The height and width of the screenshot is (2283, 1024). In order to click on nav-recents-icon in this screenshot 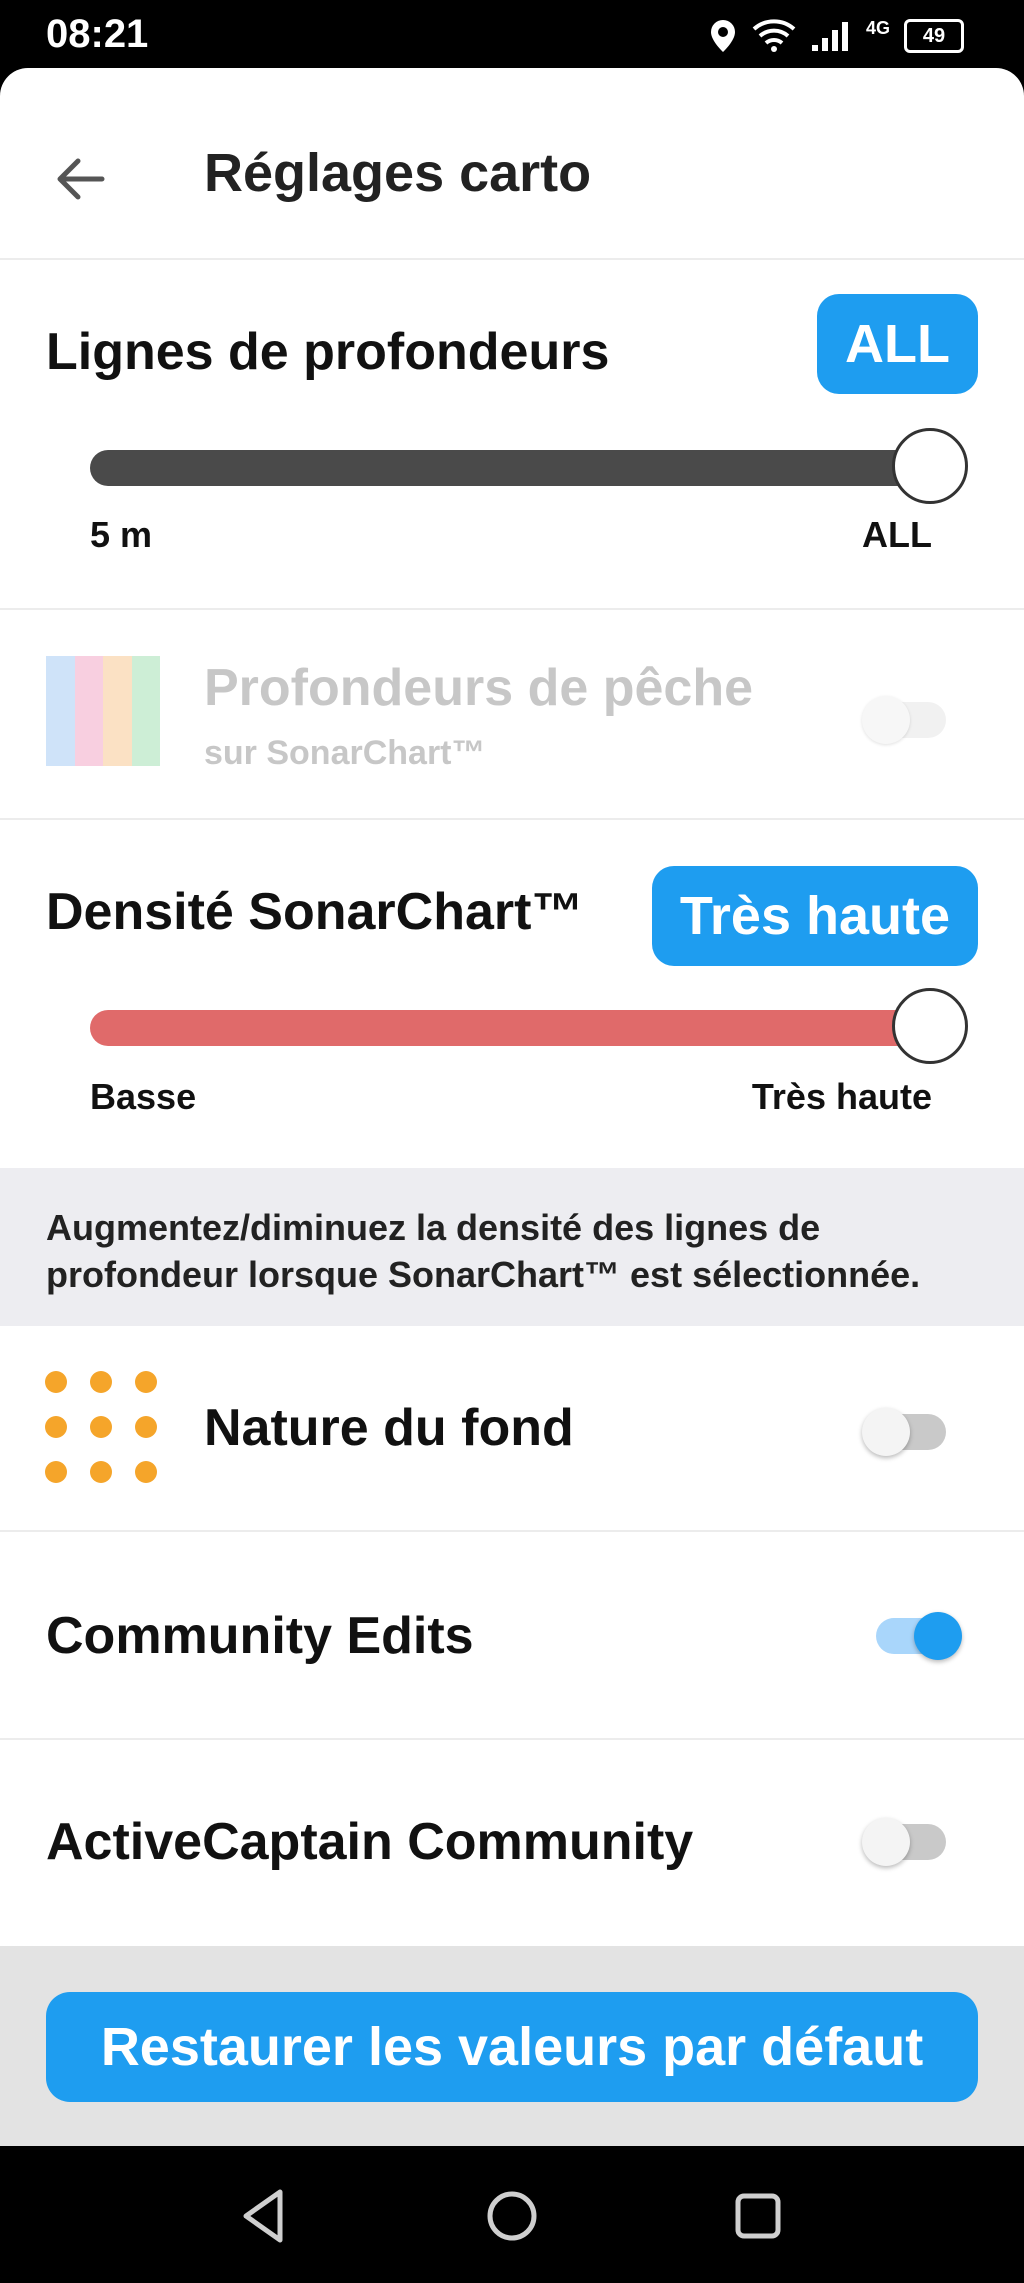, I will do `click(758, 2216)`.